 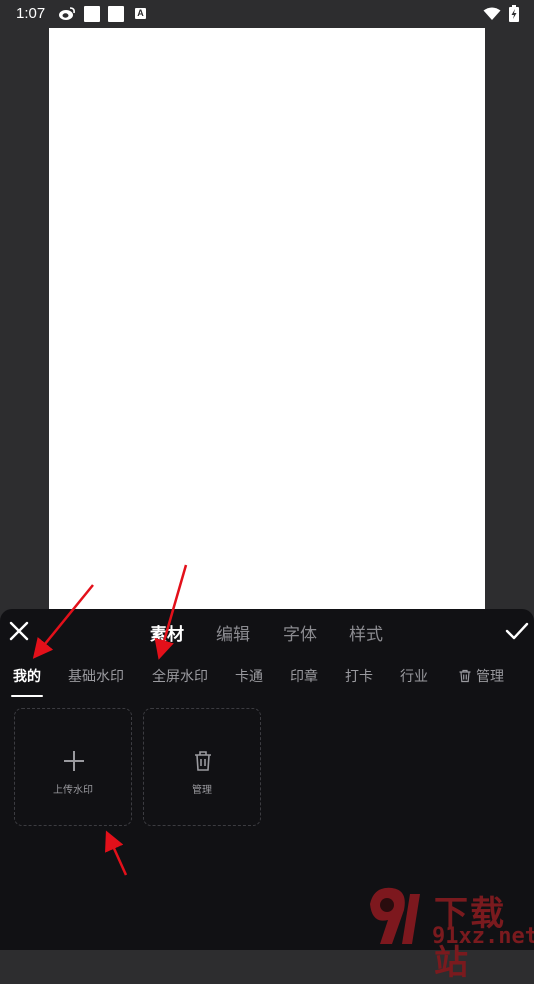 What do you see at coordinates (483, 936) in the screenshot?
I see `watermark-bottom-text: 91xz.net` at bounding box center [483, 936].